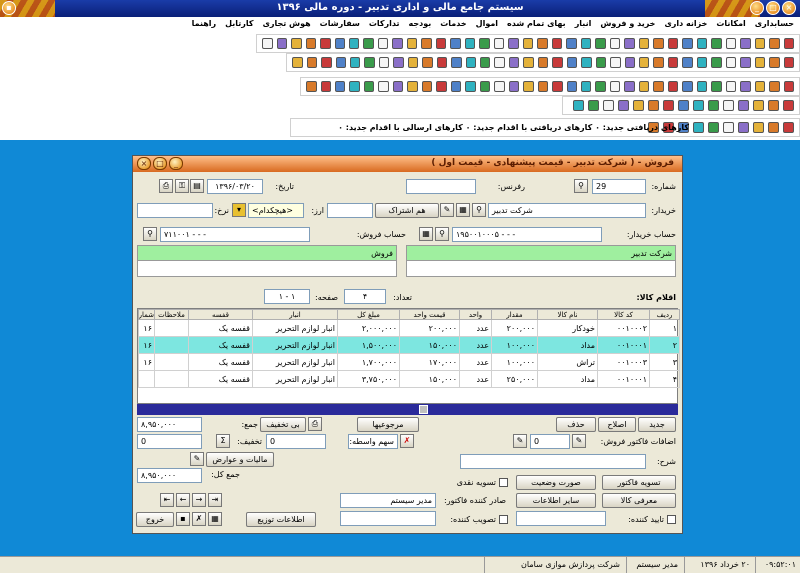 The image size is (800, 573). What do you see at coordinates (619, 186) in the screenshot?
I see `number-field: 29` at bounding box center [619, 186].